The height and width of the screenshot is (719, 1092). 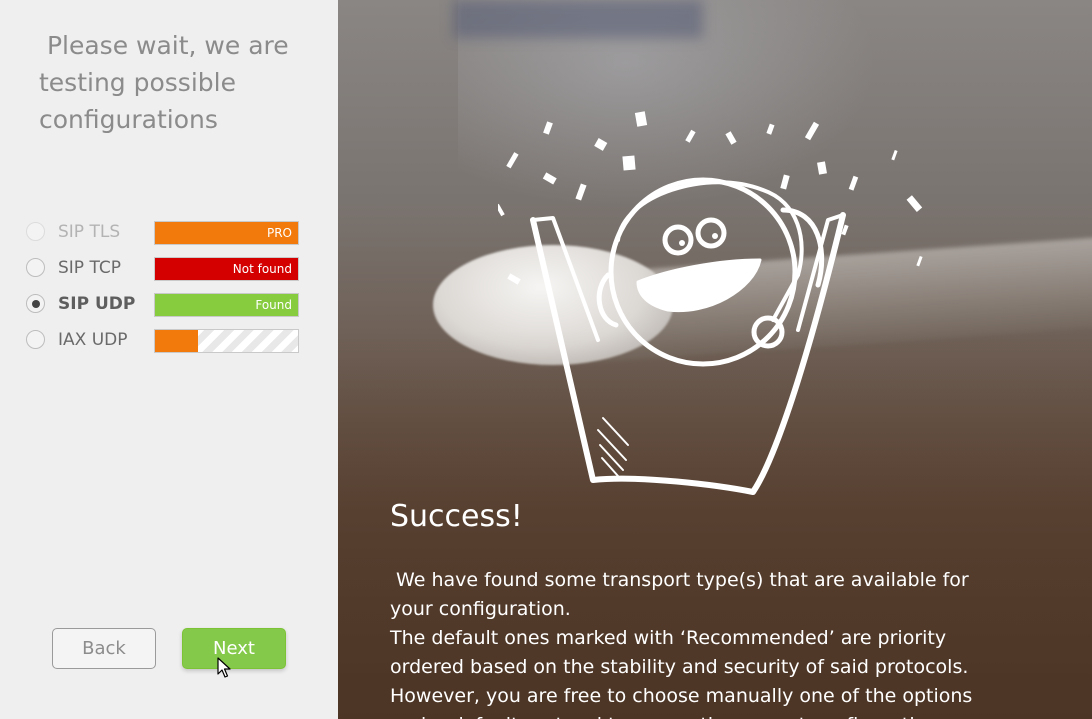 What do you see at coordinates (104, 648) in the screenshot?
I see `back-button: Back` at bounding box center [104, 648].